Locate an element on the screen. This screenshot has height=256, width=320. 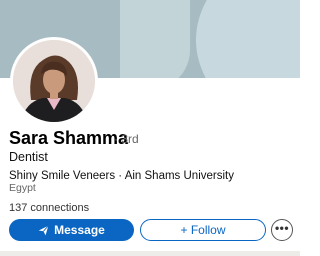
section-divider is located at coordinates (150, 253).